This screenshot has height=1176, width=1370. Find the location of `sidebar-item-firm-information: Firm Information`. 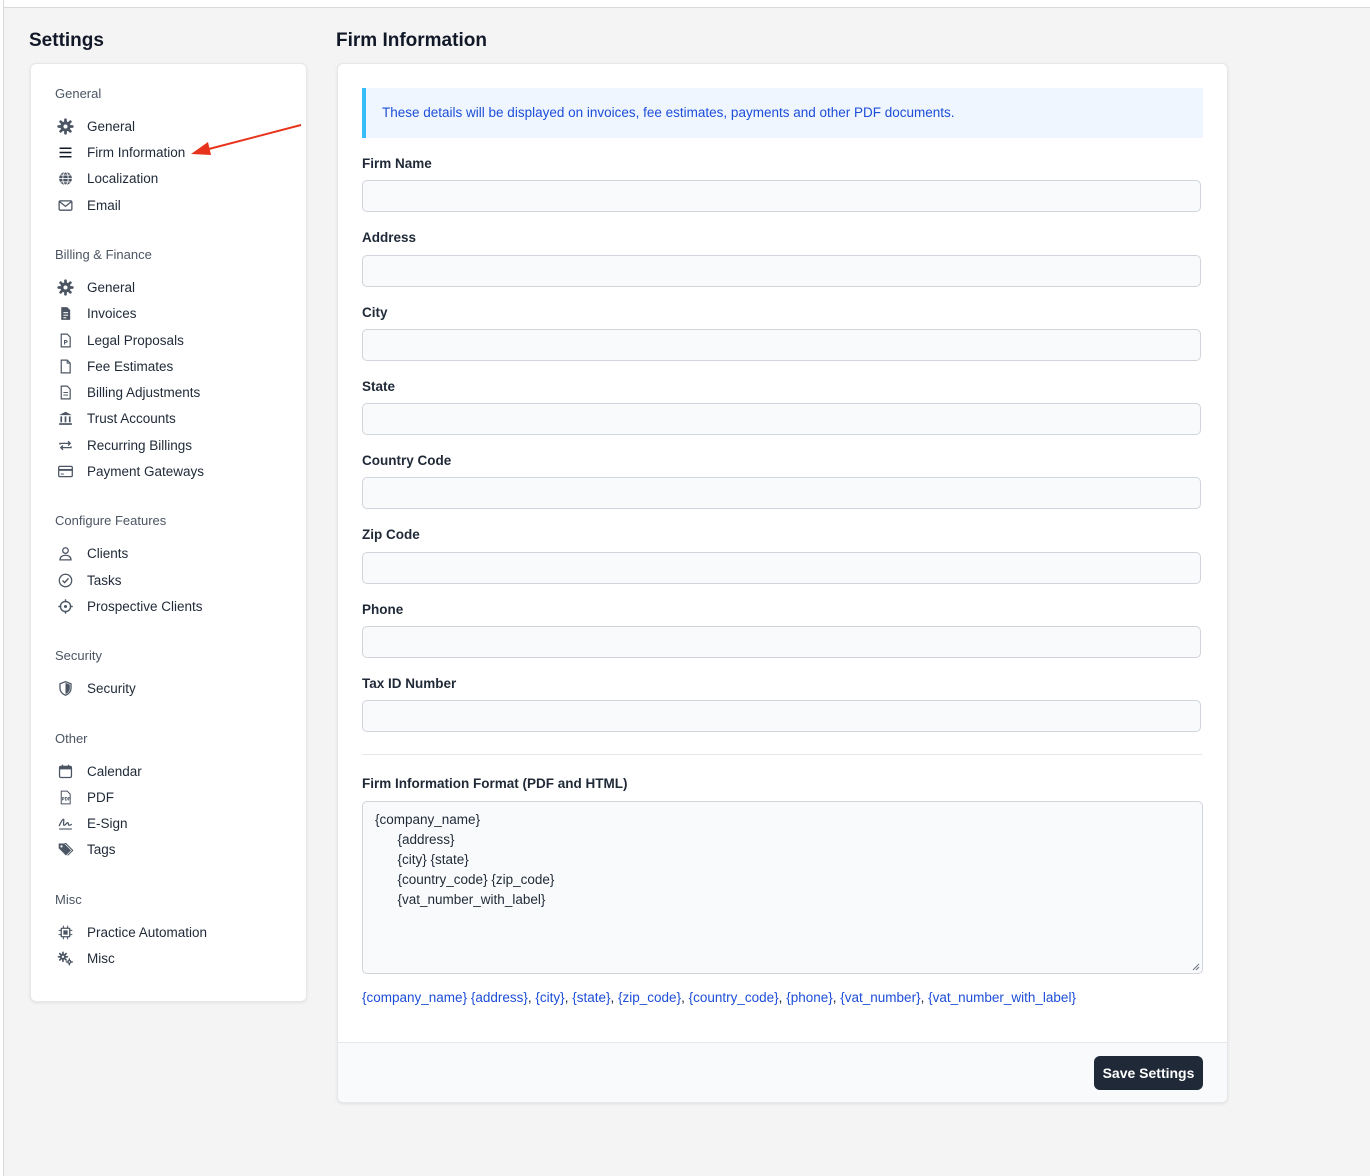

sidebar-item-firm-information: Firm Information is located at coordinates (120, 152).